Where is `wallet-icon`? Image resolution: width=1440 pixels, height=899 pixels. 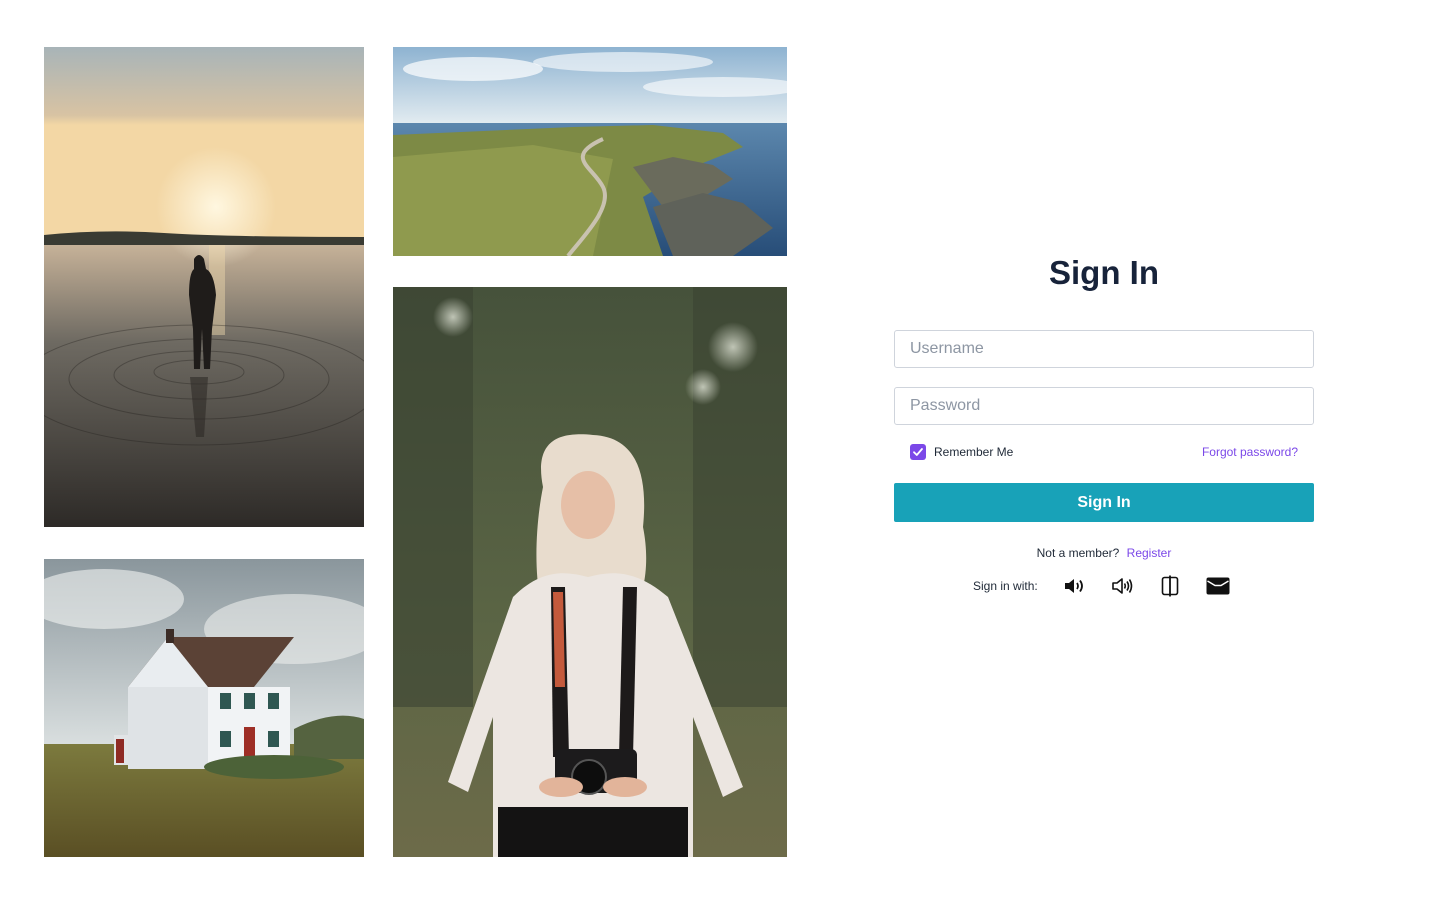
wallet-icon is located at coordinates (1218, 586).